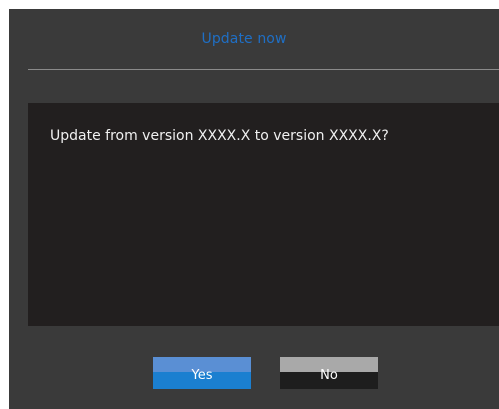 Image resolution: width=499 pixels, height=409 pixels. What do you see at coordinates (263, 69) in the screenshot?
I see `title-divider` at bounding box center [263, 69].